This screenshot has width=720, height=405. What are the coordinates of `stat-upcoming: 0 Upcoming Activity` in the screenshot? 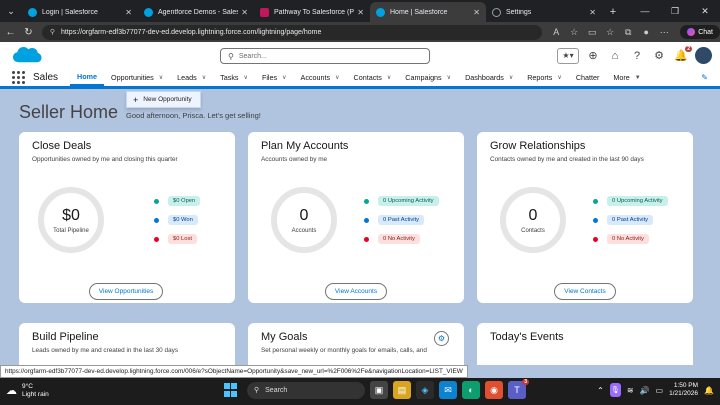 It's located at (401, 201).